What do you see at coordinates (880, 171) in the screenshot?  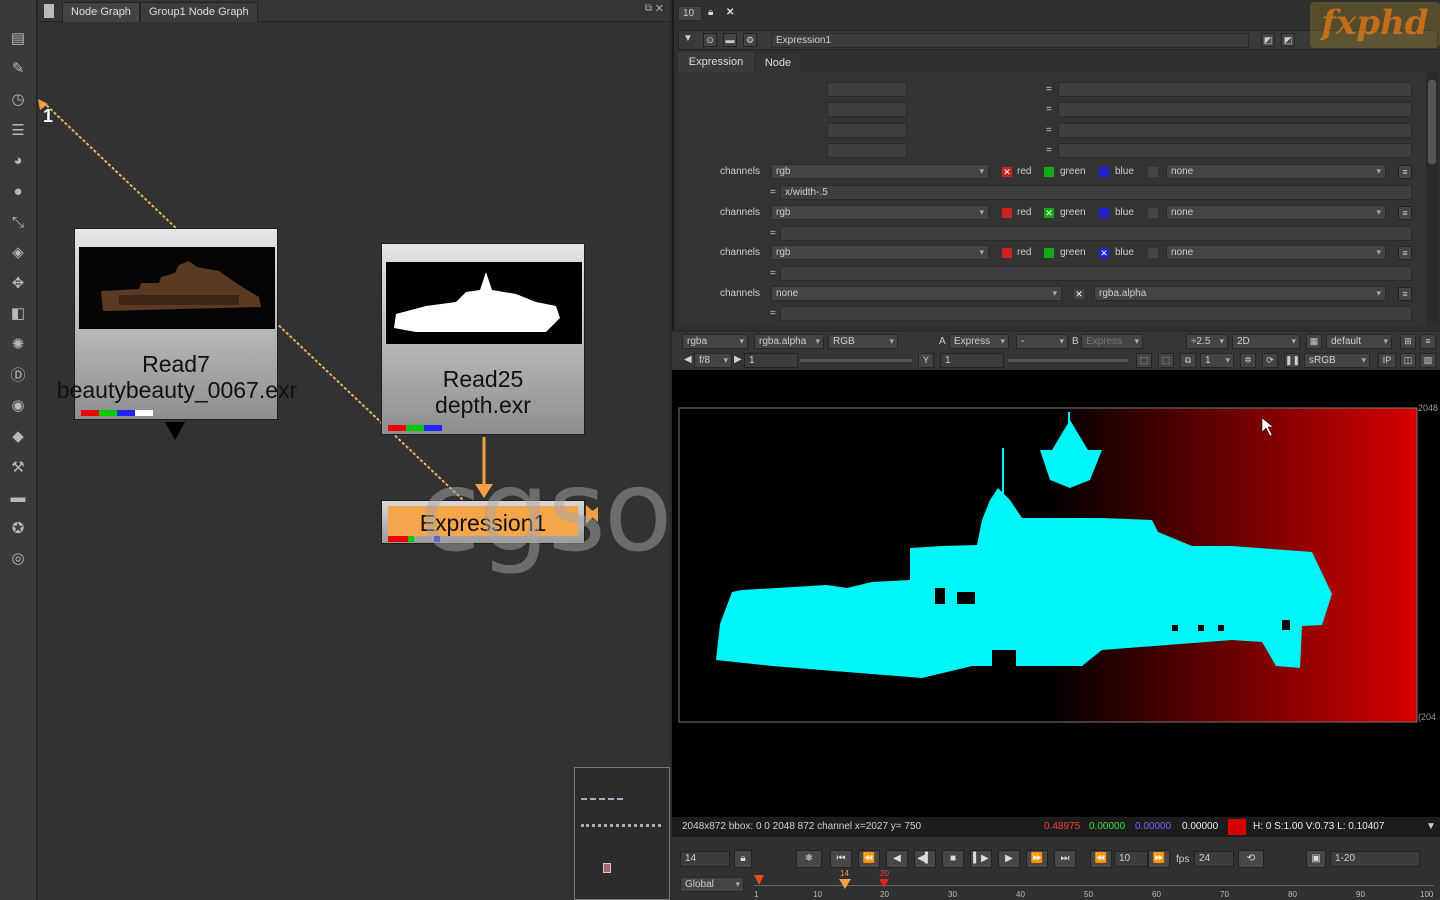 I see `channels-dropdown-0: rgb` at bounding box center [880, 171].